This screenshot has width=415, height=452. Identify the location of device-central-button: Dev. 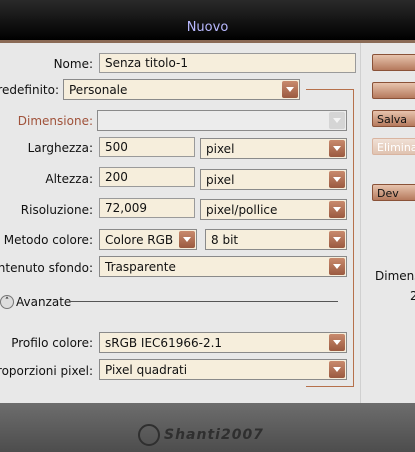
(393, 192).